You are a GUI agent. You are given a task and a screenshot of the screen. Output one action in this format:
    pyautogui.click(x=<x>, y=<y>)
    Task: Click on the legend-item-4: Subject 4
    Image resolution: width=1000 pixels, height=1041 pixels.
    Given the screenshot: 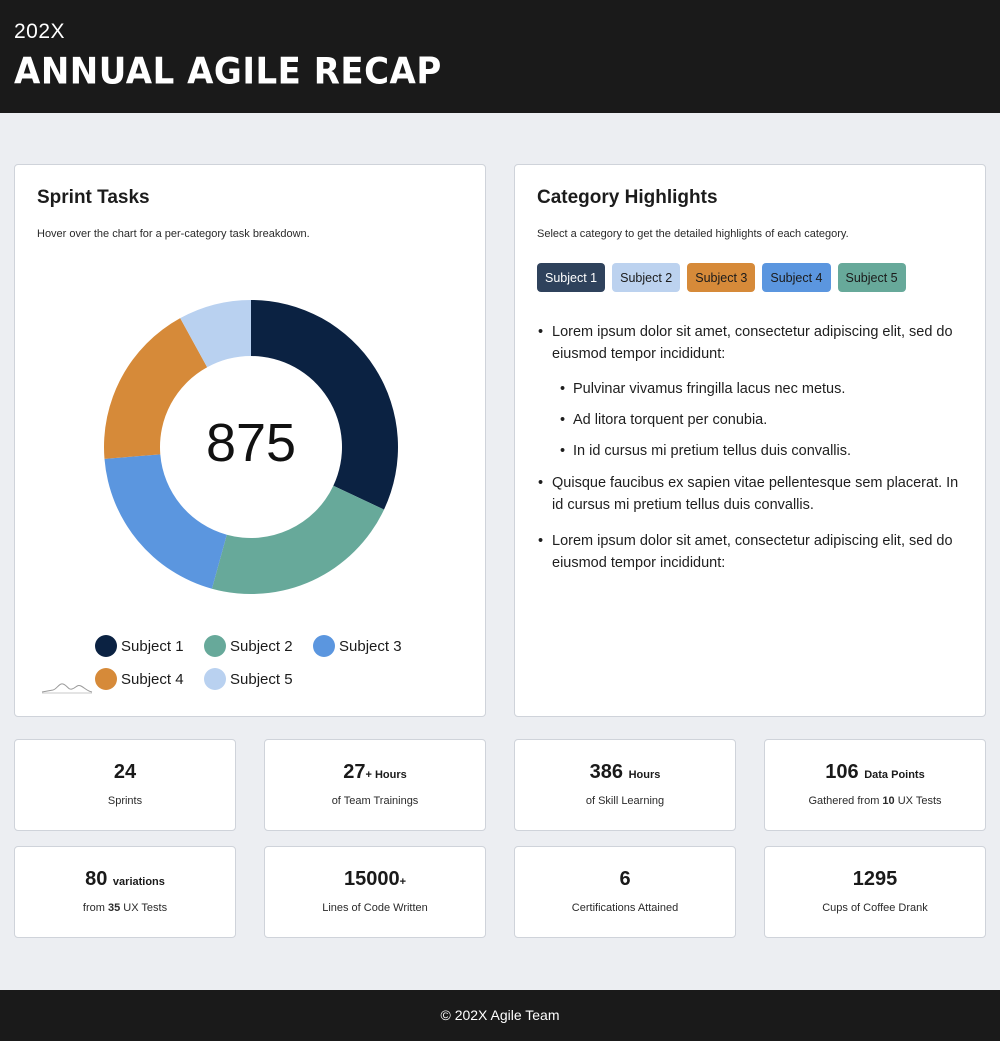 What is the action you would take?
    pyautogui.click(x=139, y=679)
    